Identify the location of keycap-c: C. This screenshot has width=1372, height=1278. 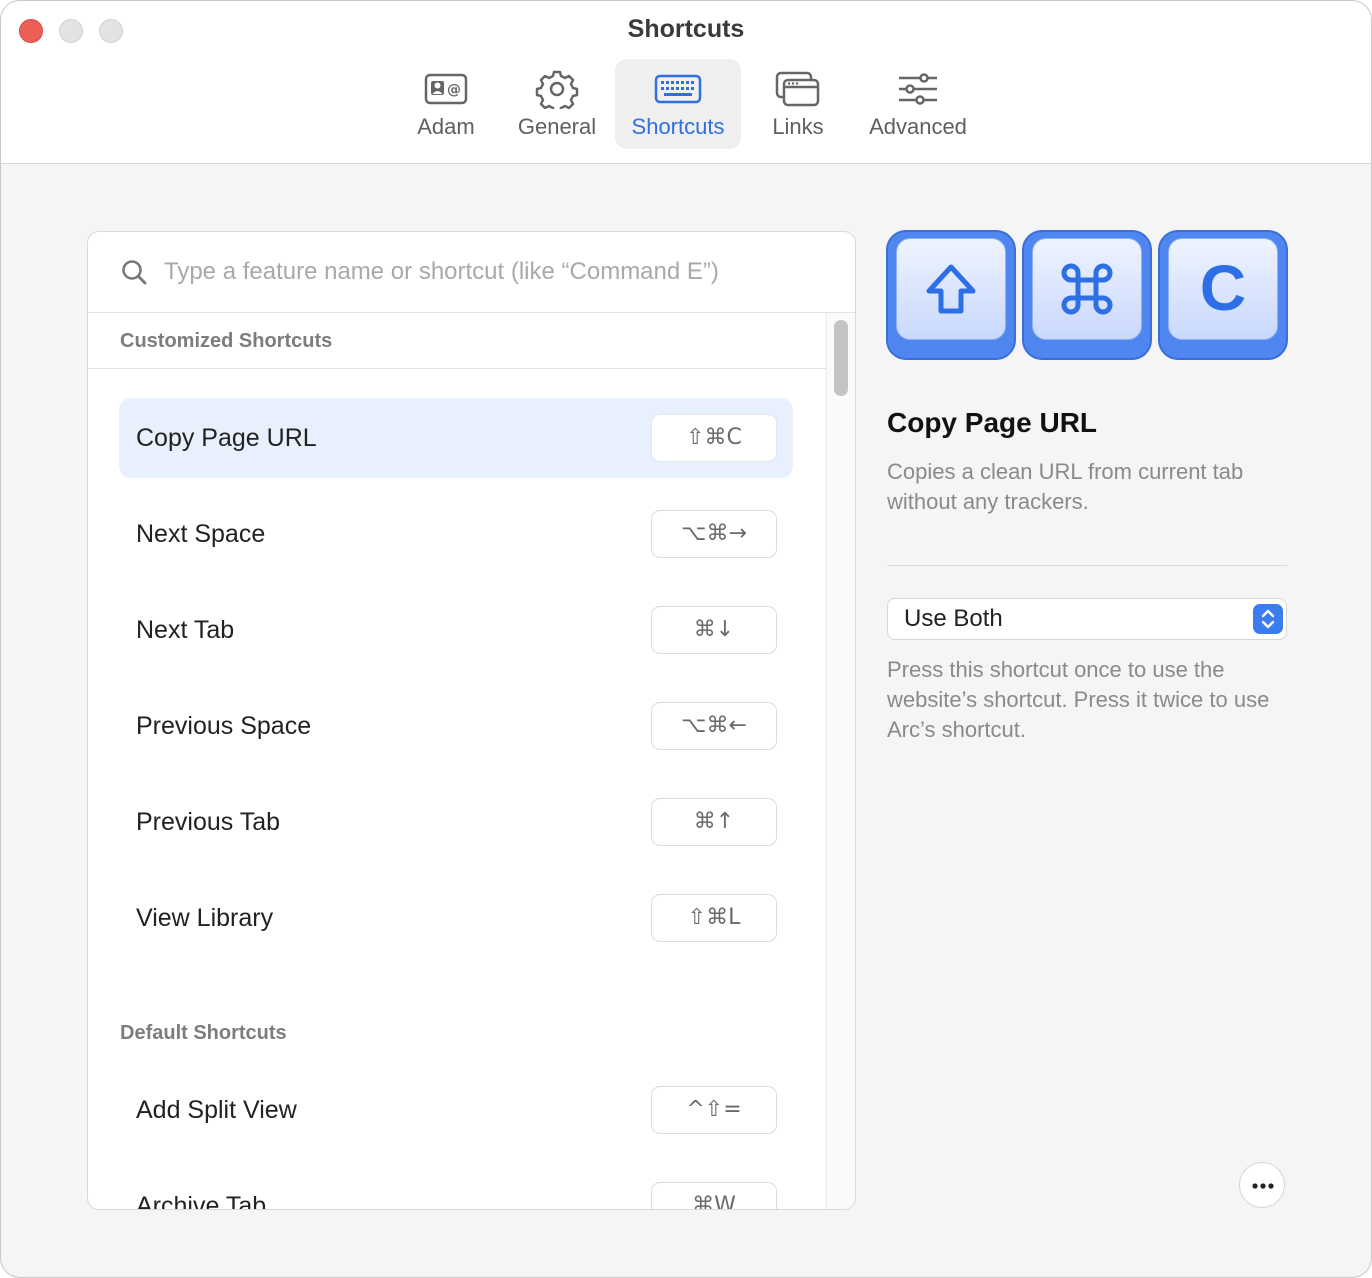
(1223, 295).